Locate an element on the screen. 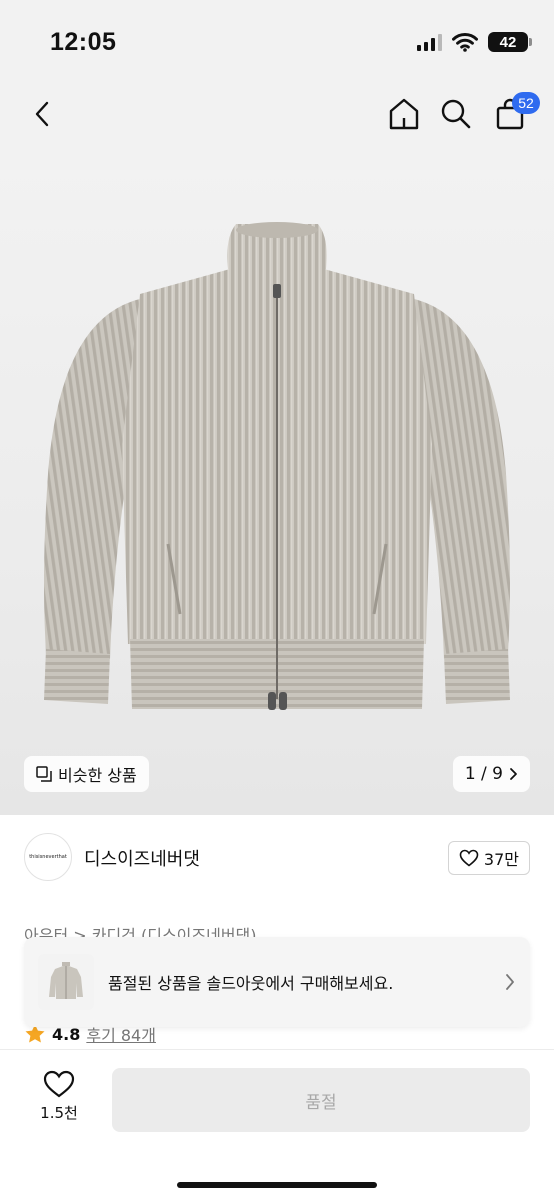 This screenshot has height=1200, width=554. banner-text: 품절된 상품을 솔드아웃에서 구매해보세요. is located at coordinates (251, 983).